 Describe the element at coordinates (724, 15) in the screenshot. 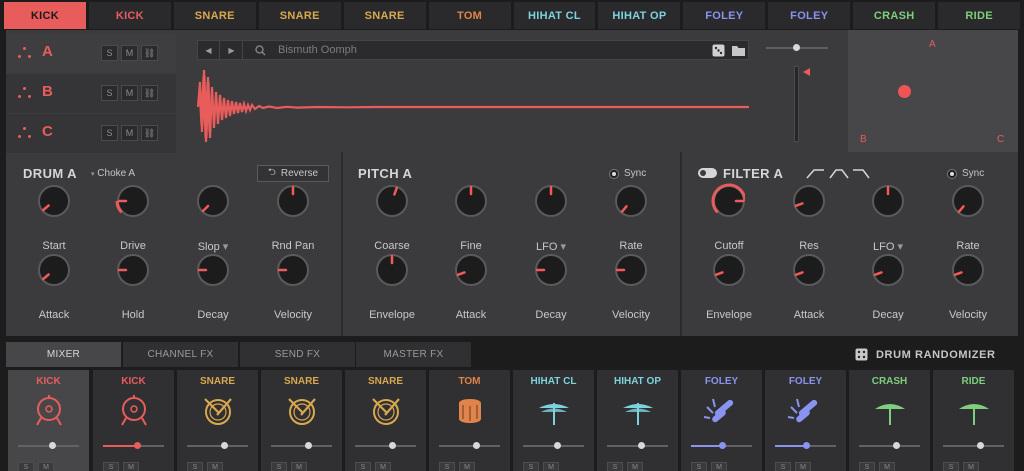

I see `tab-foley-1: FOLEY` at that location.